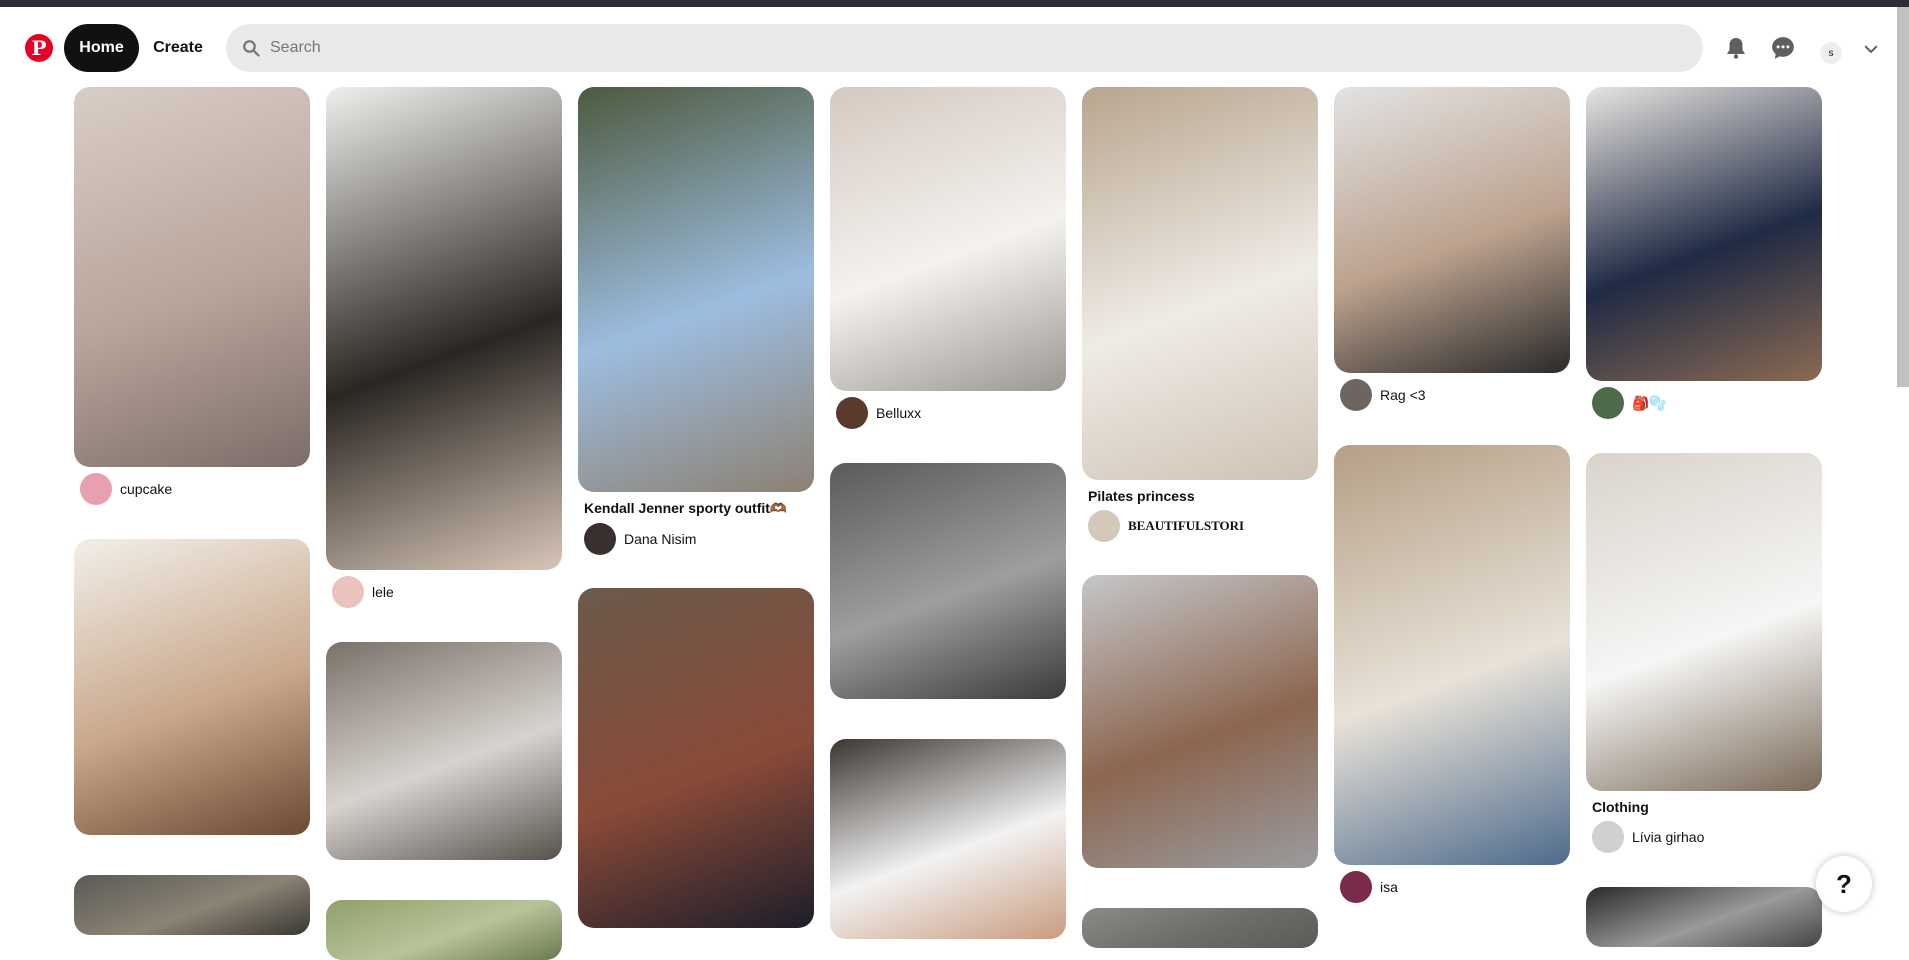 This screenshot has height=960, width=1909. What do you see at coordinates (1783, 48) in the screenshot?
I see `message-icon` at bounding box center [1783, 48].